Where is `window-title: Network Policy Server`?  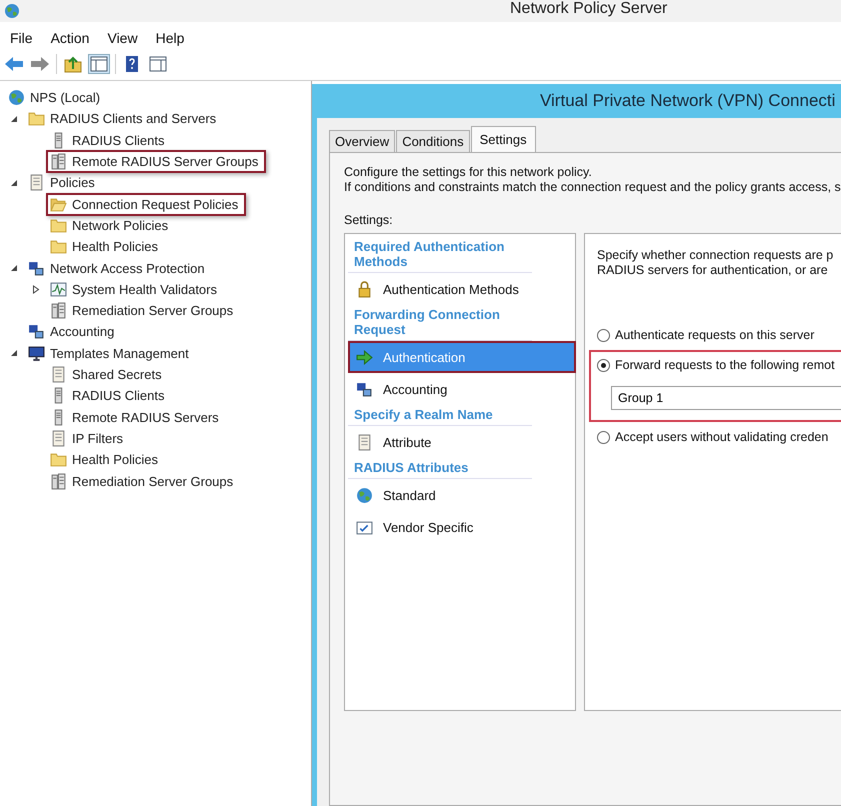 window-title: Network Policy Server is located at coordinates (589, 9).